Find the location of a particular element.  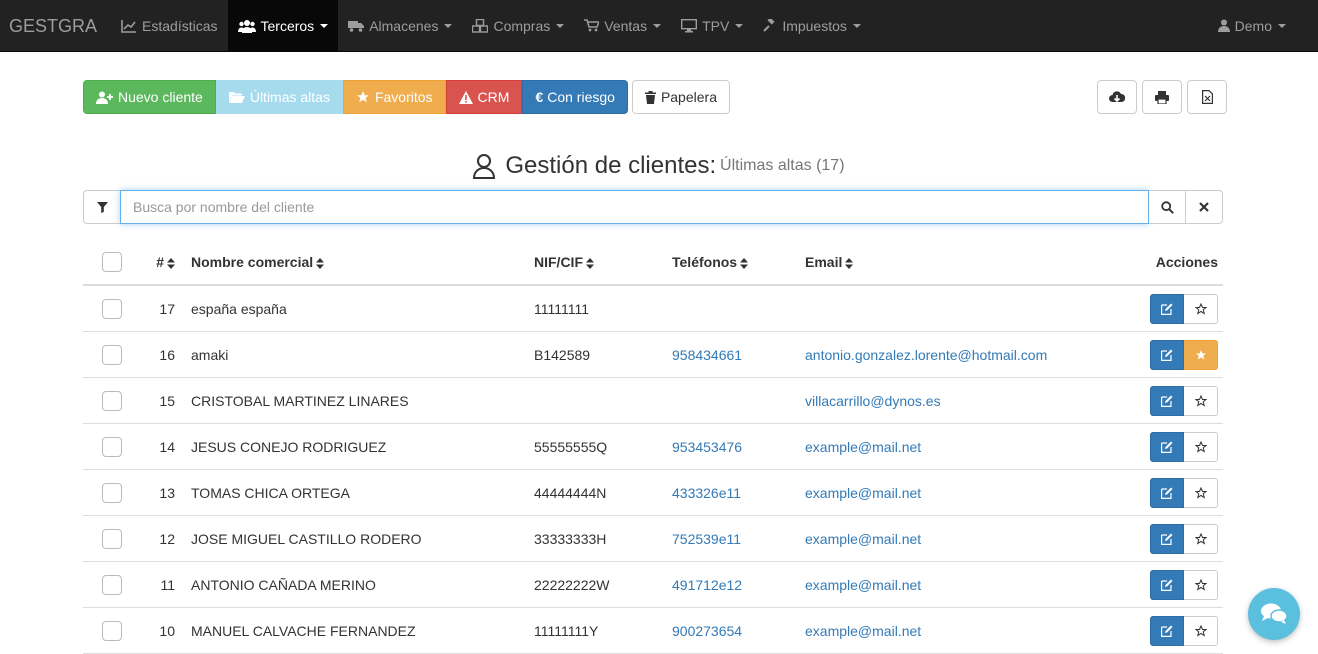

trash-label: Papelera is located at coordinates (688, 97).